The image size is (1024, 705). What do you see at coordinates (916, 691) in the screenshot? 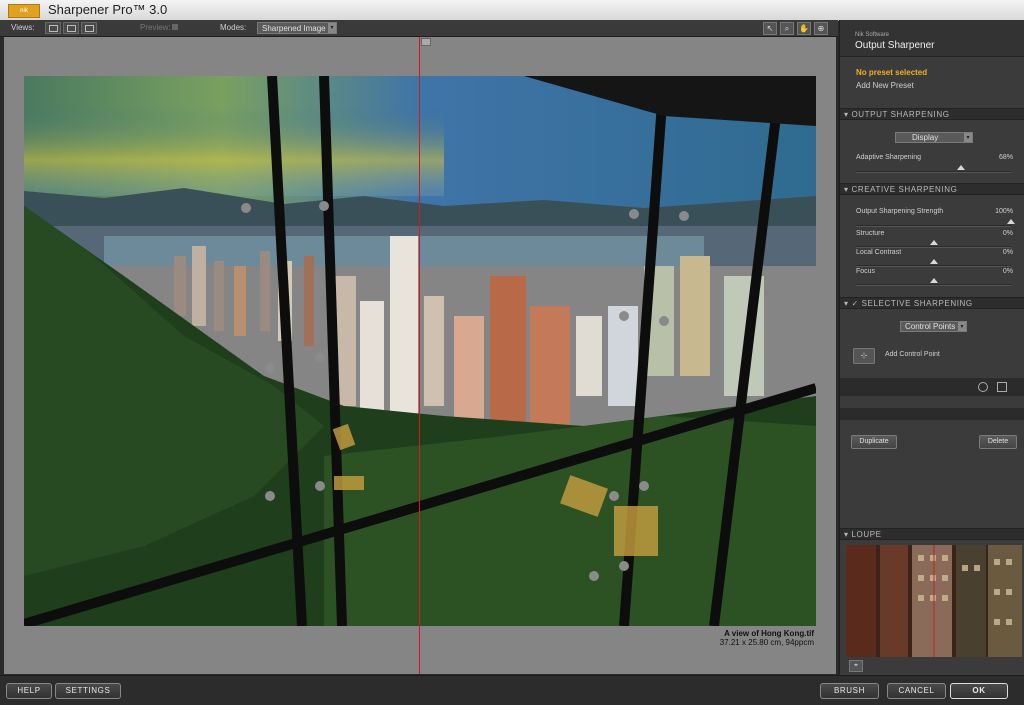
I see `cancel-button: CANCEL` at bounding box center [916, 691].